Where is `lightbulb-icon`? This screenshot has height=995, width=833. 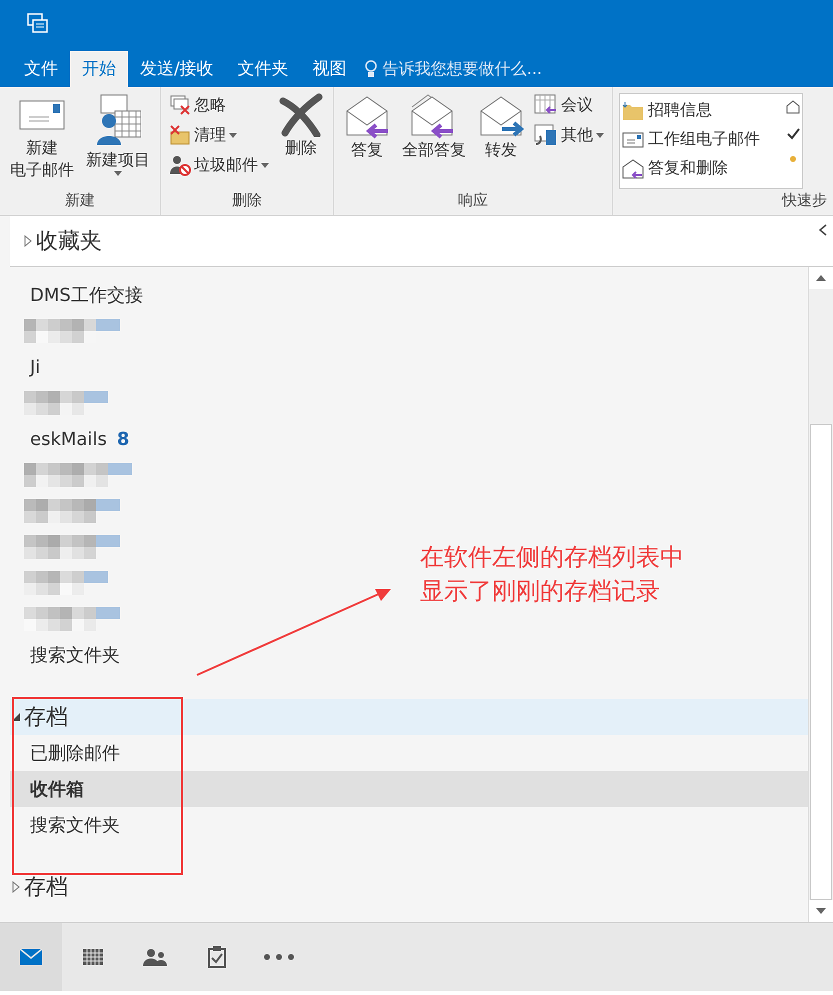
lightbulb-icon is located at coordinates (370, 69).